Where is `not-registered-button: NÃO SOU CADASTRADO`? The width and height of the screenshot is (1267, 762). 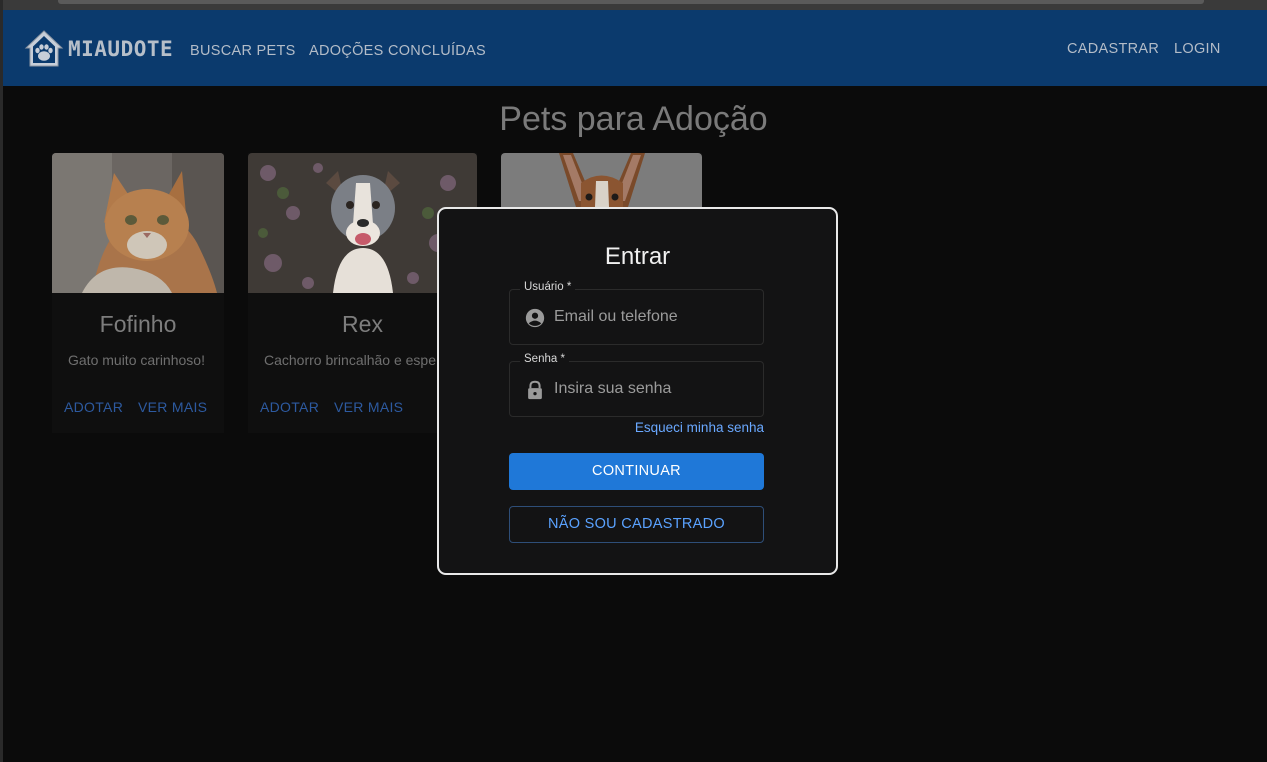 not-registered-button: NÃO SOU CADASTRADO is located at coordinates (636, 524).